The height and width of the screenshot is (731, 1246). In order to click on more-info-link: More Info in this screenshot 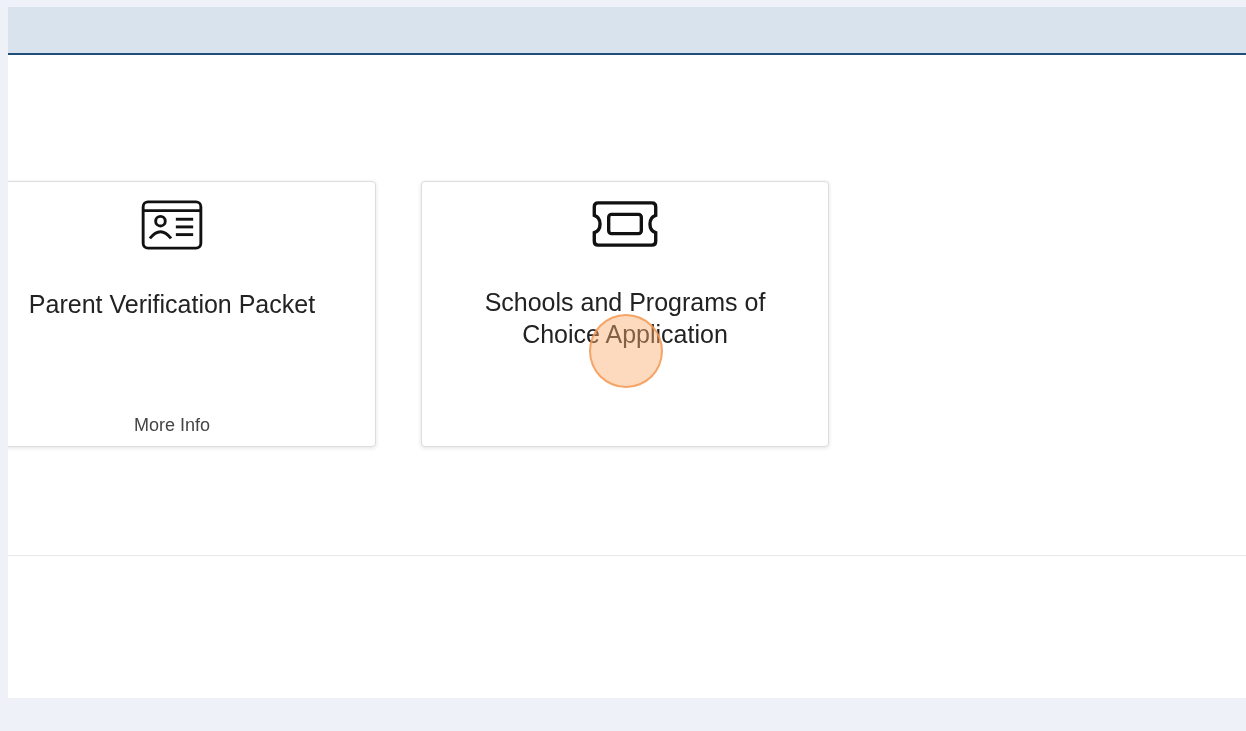, I will do `click(171, 425)`.